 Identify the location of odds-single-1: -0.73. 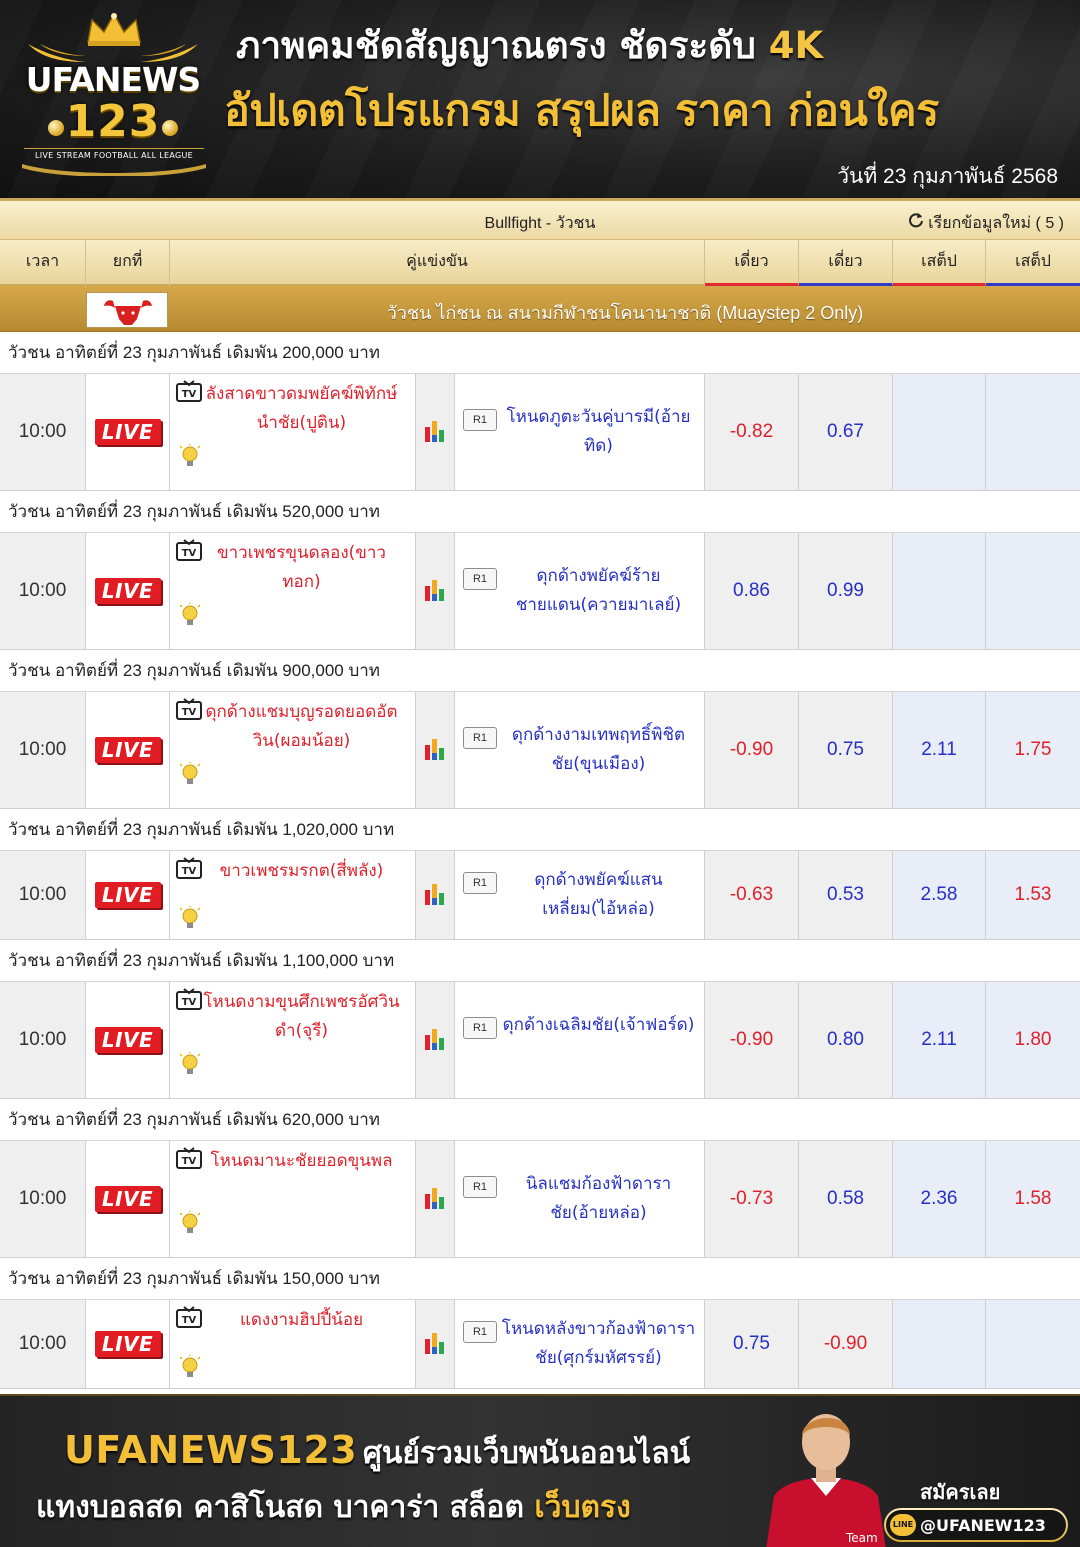
(752, 1199).